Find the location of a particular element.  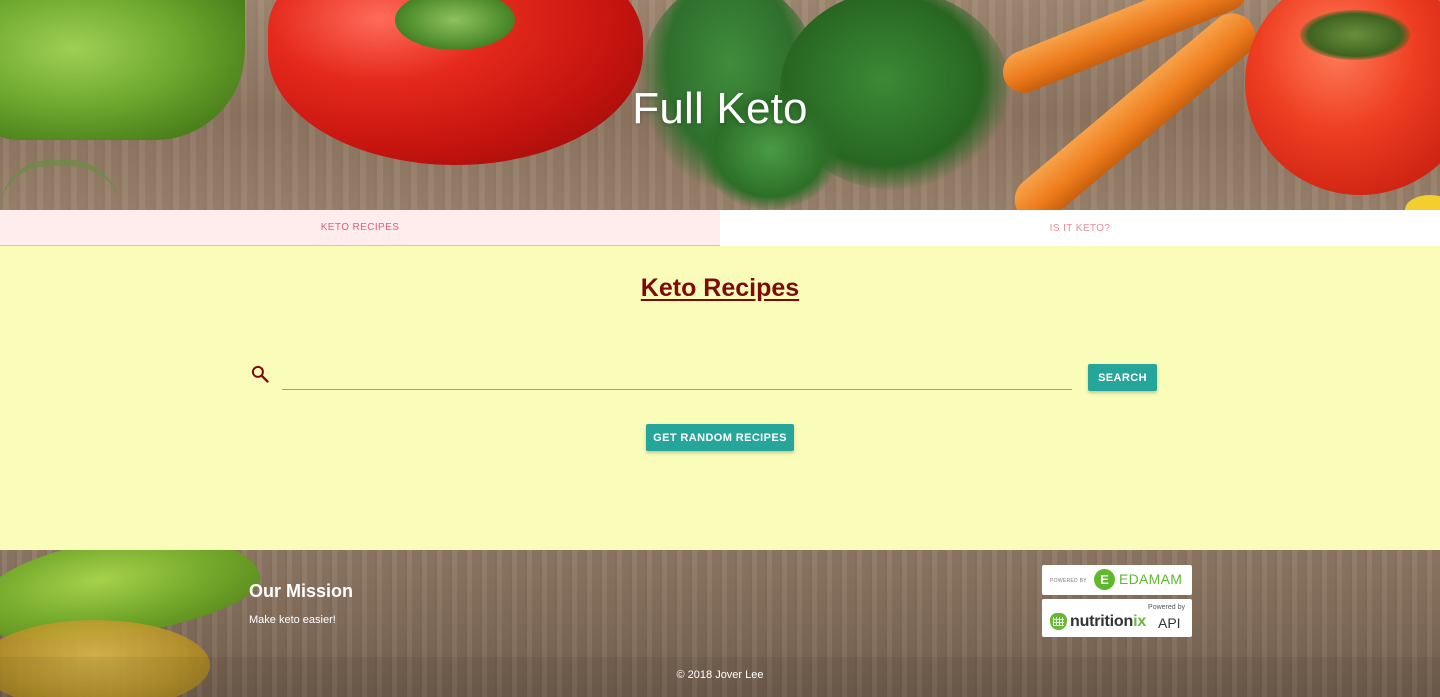

nutritionix-powered-by: Powered by is located at coordinates (1166, 607).